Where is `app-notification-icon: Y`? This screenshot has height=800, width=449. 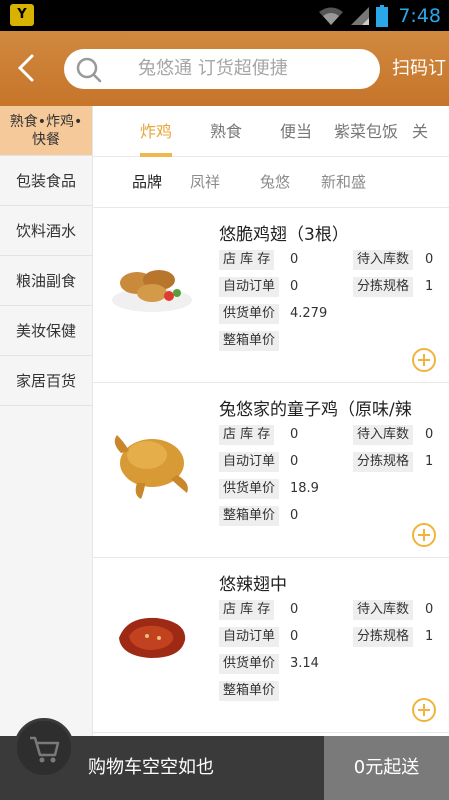
app-notification-icon: Y is located at coordinates (22, 15).